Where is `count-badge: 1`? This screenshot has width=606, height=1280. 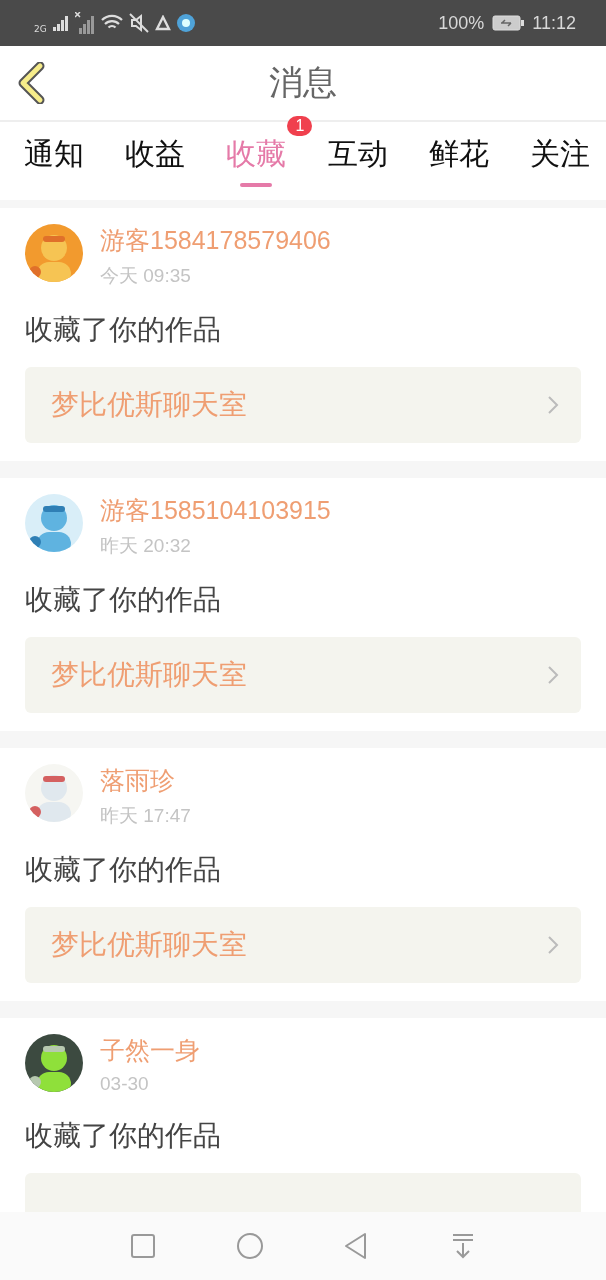 count-badge: 1 is located at coordinates (300, 126).